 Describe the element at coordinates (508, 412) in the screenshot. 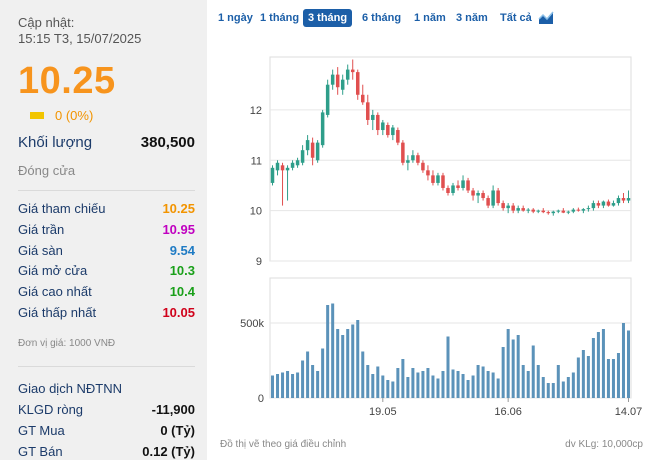

I see `x-tick-label: 16.06` at that location.